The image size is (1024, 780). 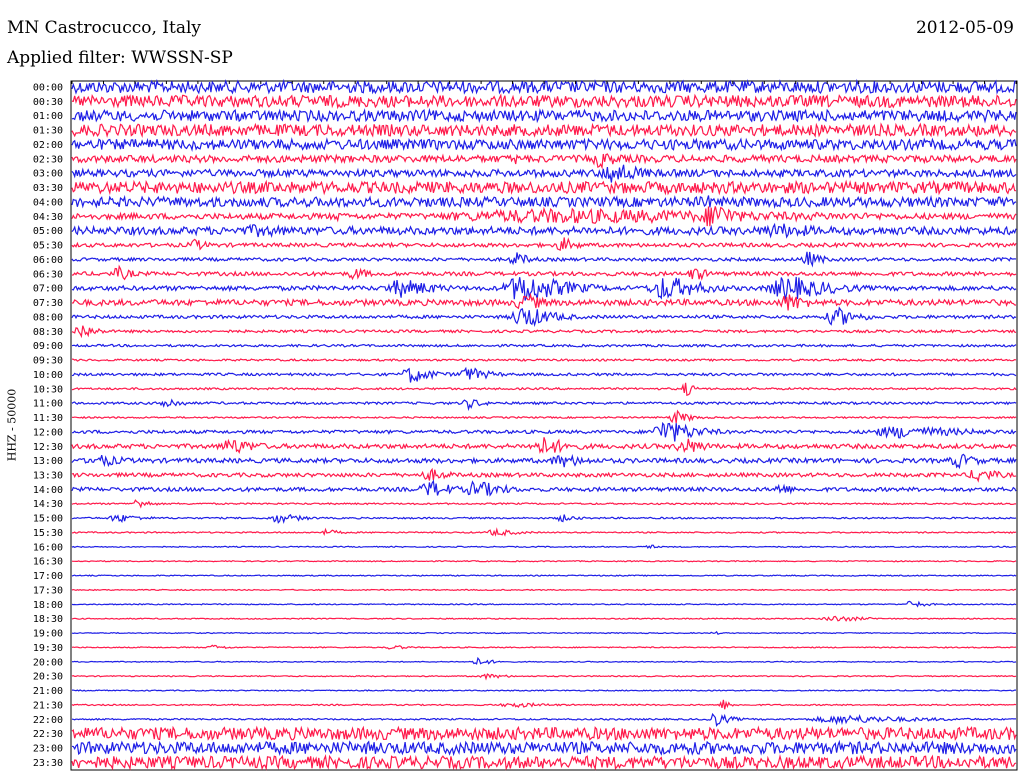 What do you see at coordinates (48, 705) in the screenshot?
I see `time-label: 21:30` at bounding box center [48, 705].